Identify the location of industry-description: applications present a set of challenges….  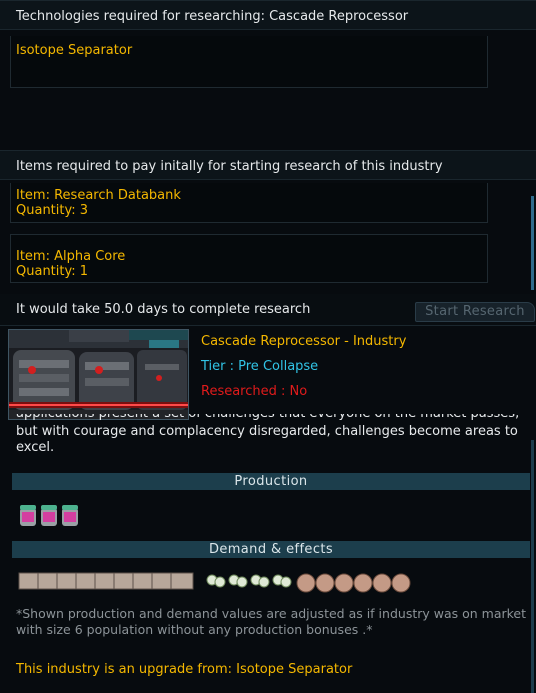
(268, 435).